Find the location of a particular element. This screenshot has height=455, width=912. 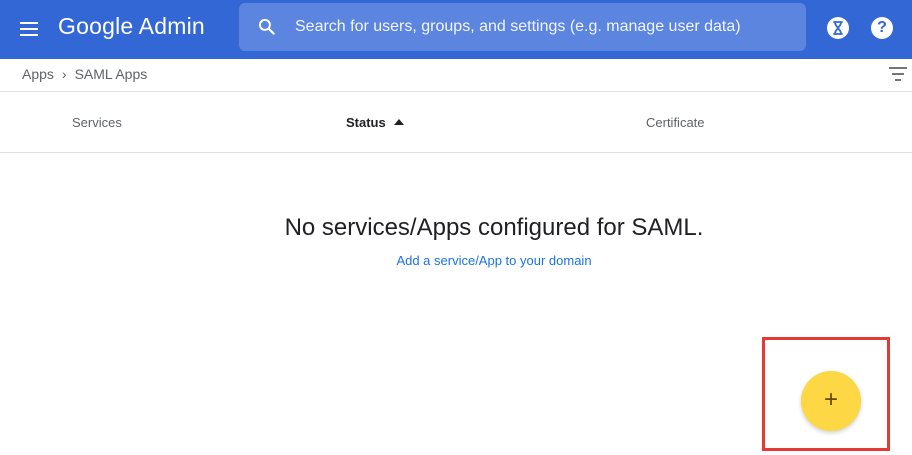

add-service-link: Add a service/App to your domain is located at coordinates (456, 260).